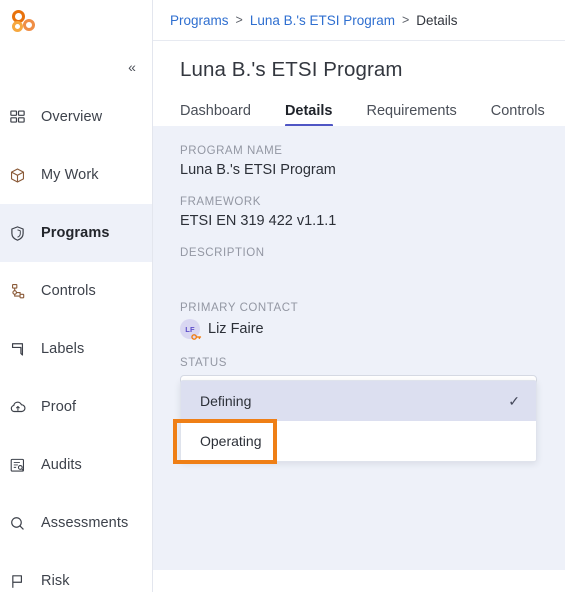  Describe the element at coordinates (514, 401) in the screenshot. I see `check-icon: ✓` at that location.